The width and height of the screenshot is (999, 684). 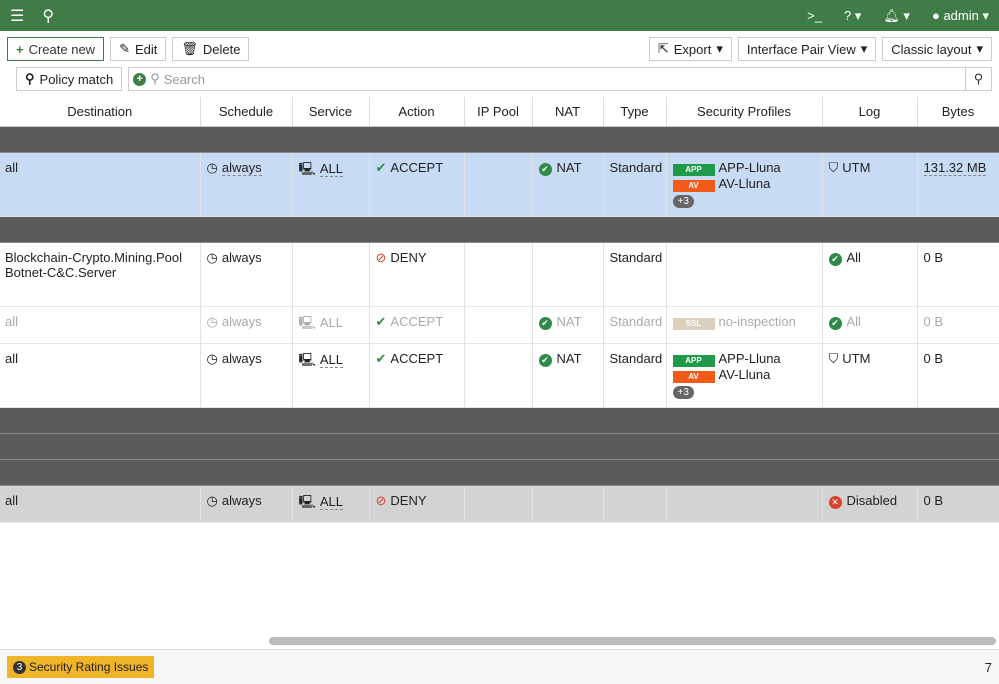 I want to click on column-header: Destination, so click(x=100, y=112).